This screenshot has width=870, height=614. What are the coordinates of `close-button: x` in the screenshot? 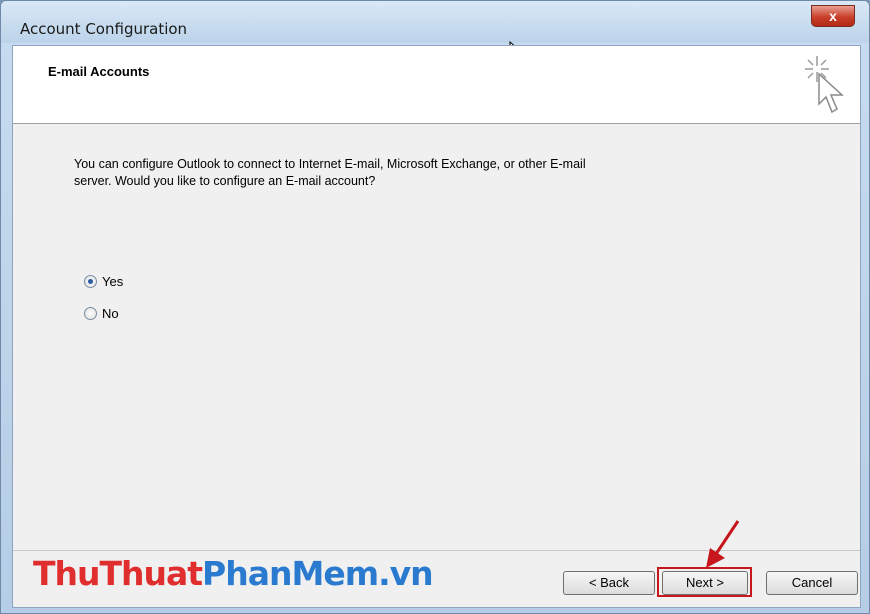 It's located at (833, 16).